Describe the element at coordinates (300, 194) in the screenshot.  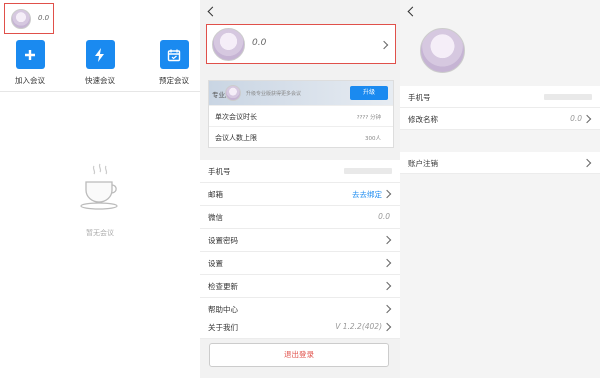
I see `settings-row-email: 邮箱 去去绑定` at that location.